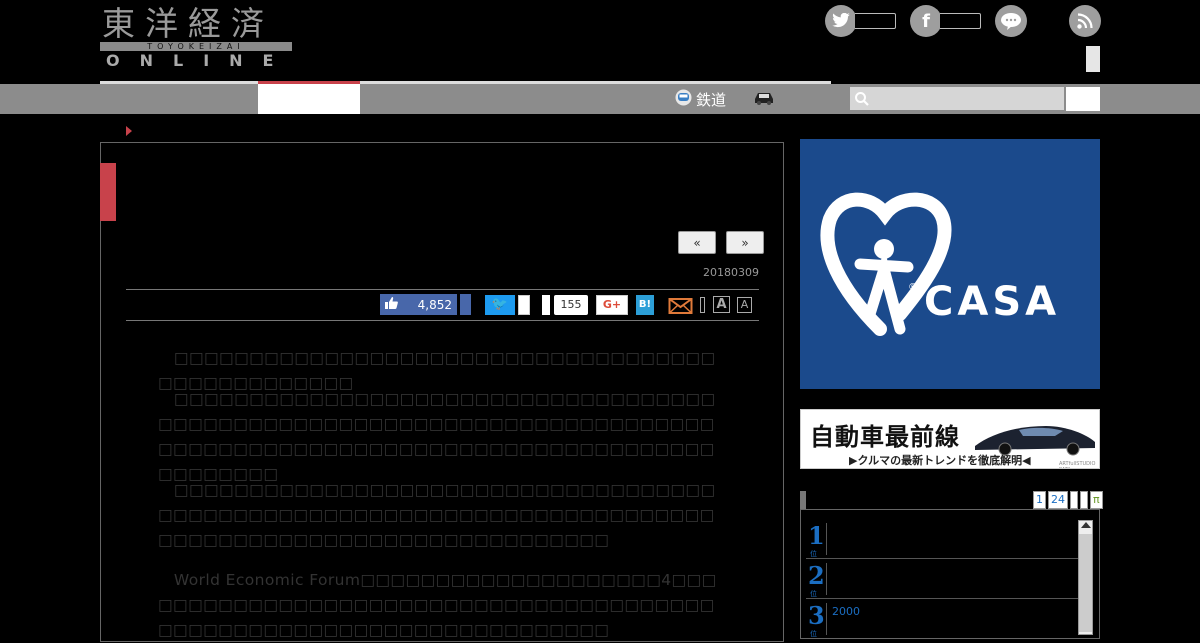 The width and height of the screenshot is (1200, 643). What do you see at coordinates (1039, 500) in the screenshot?
I see `ranking-tab: 1` at bounding box center [1039, 500].